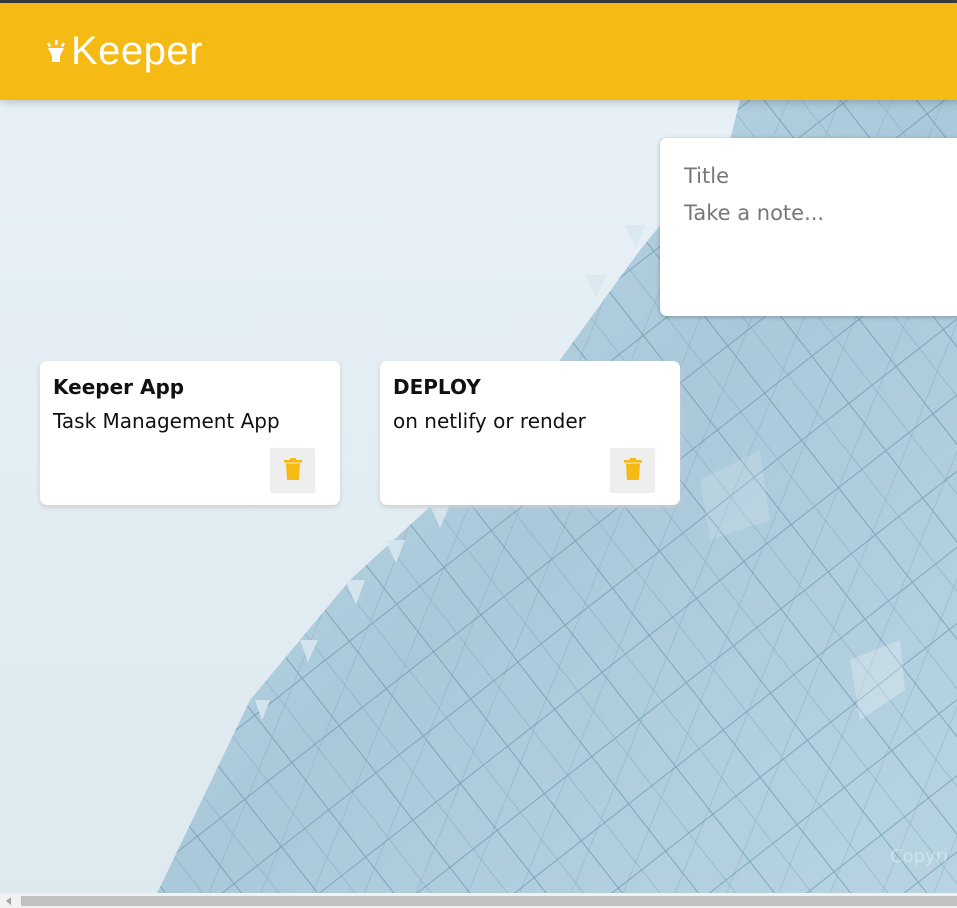 The width and height of the screenshot is (957, 908). What do you see at coordinates (478, 51) in the screenshot?
I see `app-header: Keeper` at bounding box center [478, 51].